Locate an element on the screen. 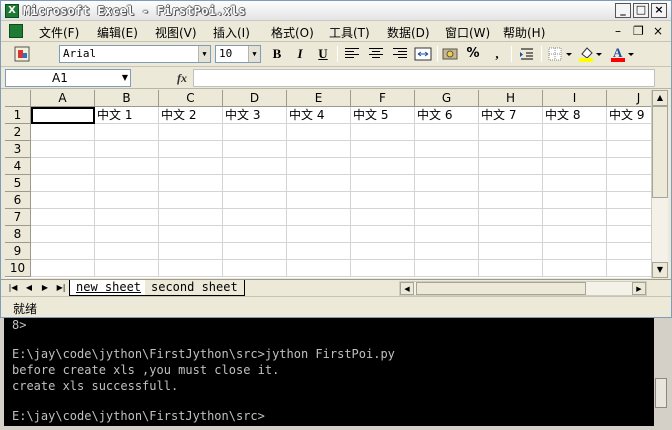  cell-B5 is located at coordinates (127, 183).